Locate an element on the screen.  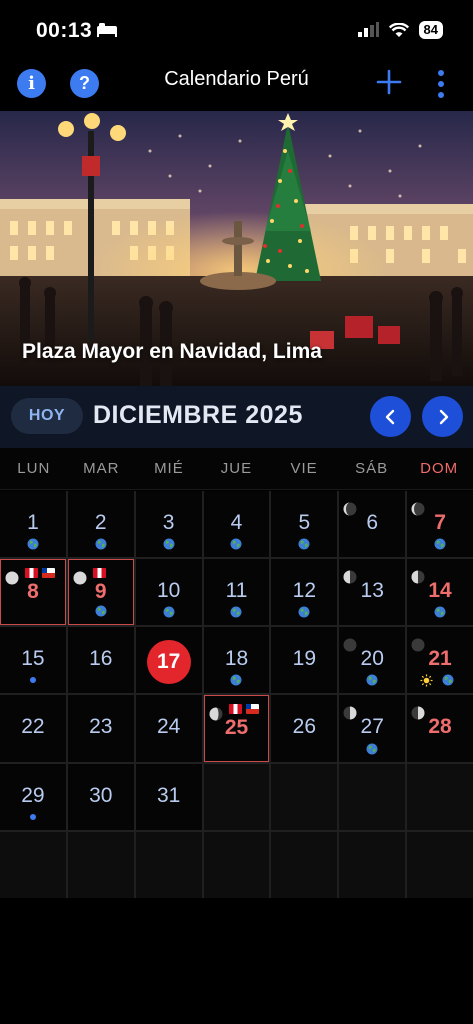
next-month-button is located at coordinates (442, 416).